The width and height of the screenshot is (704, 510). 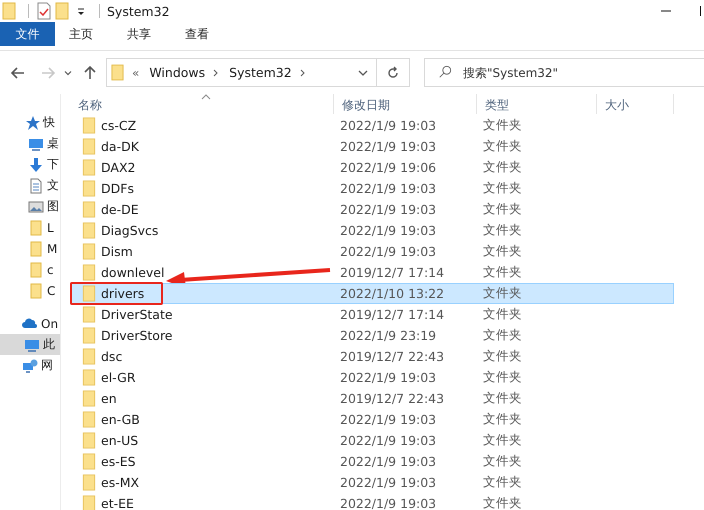 I want to click on dropdown-icon, so click(x=81, y=12).